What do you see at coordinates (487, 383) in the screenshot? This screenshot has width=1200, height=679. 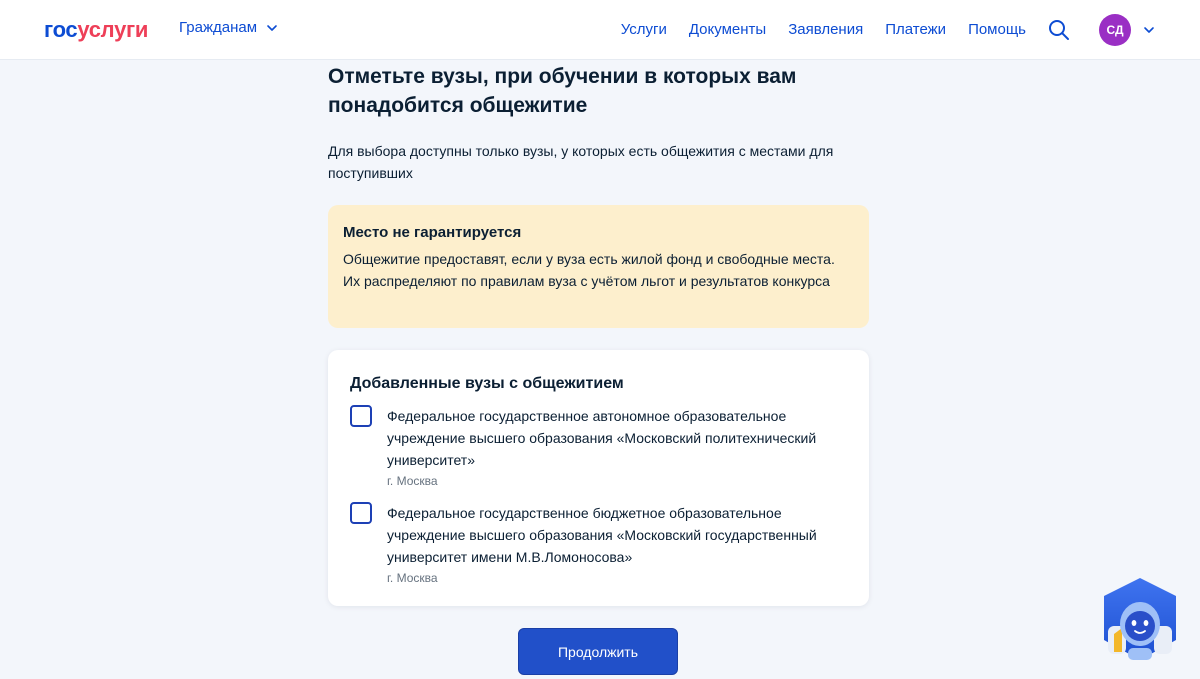 I see `card-title: Добавленные вузы с общежитием` at bounding box center [487, 383].